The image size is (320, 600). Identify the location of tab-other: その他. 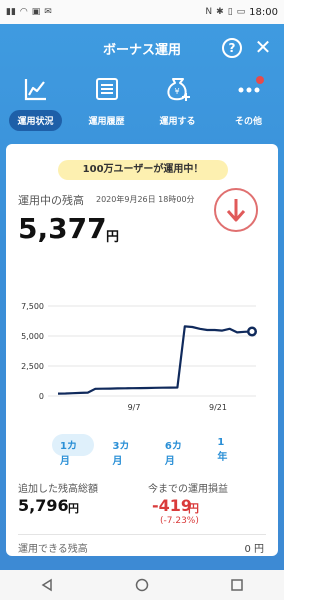
(249, 102).